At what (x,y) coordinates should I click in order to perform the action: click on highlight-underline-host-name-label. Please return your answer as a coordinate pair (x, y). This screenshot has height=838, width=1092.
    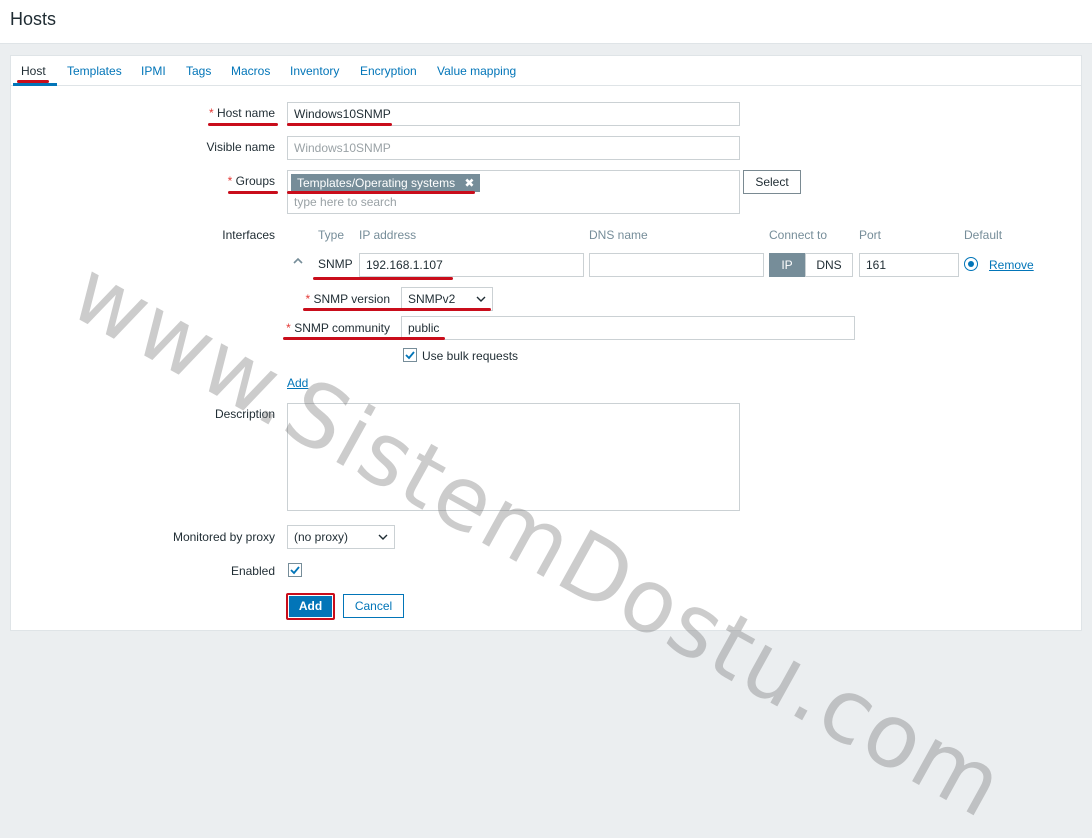
    Looking at the image, I should click on (243, 124).